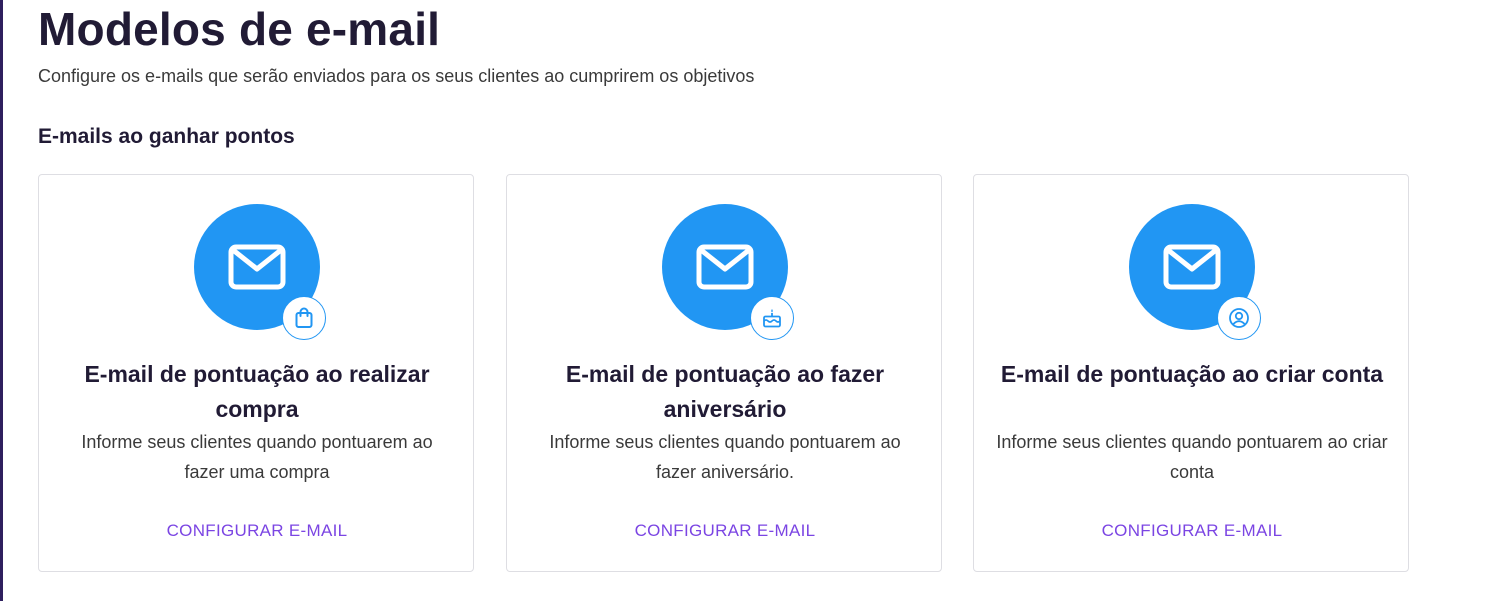 Image resolution: width=1503 pixels, height=601 pixels. I want to click on card-title: E-mail de pontuação ao realizar compra, so click(257, 391).